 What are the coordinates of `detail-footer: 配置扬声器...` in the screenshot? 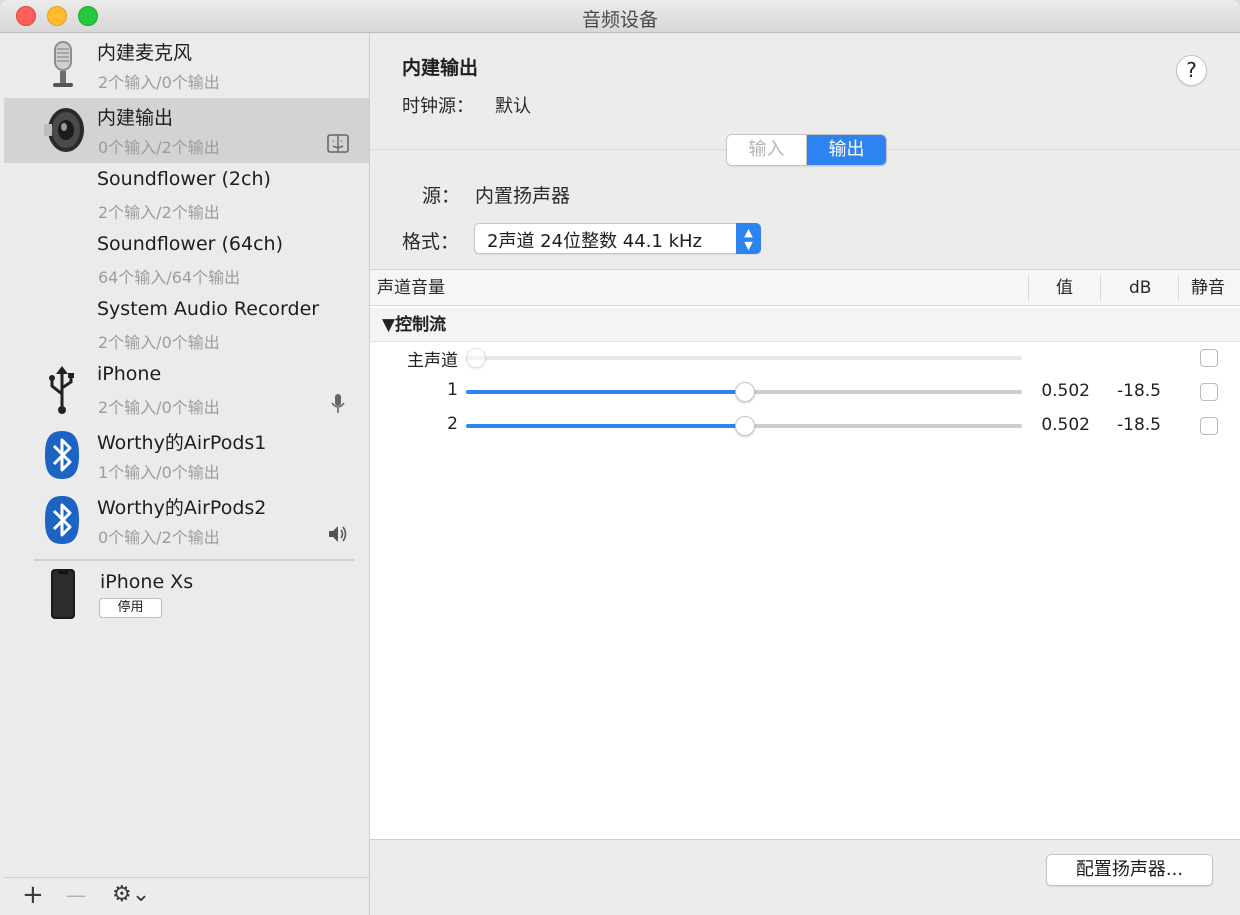 It's located at (805, 877).